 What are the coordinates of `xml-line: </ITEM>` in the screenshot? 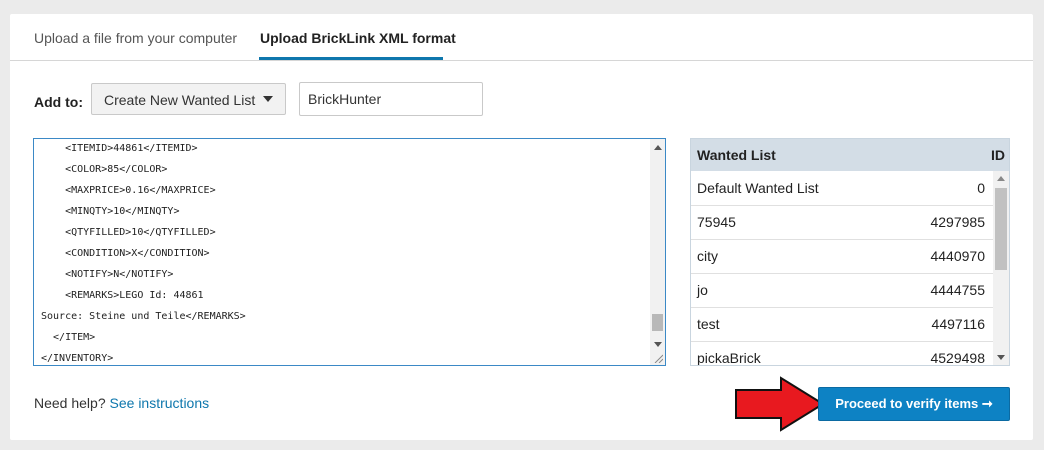 It's located at (68, 337).